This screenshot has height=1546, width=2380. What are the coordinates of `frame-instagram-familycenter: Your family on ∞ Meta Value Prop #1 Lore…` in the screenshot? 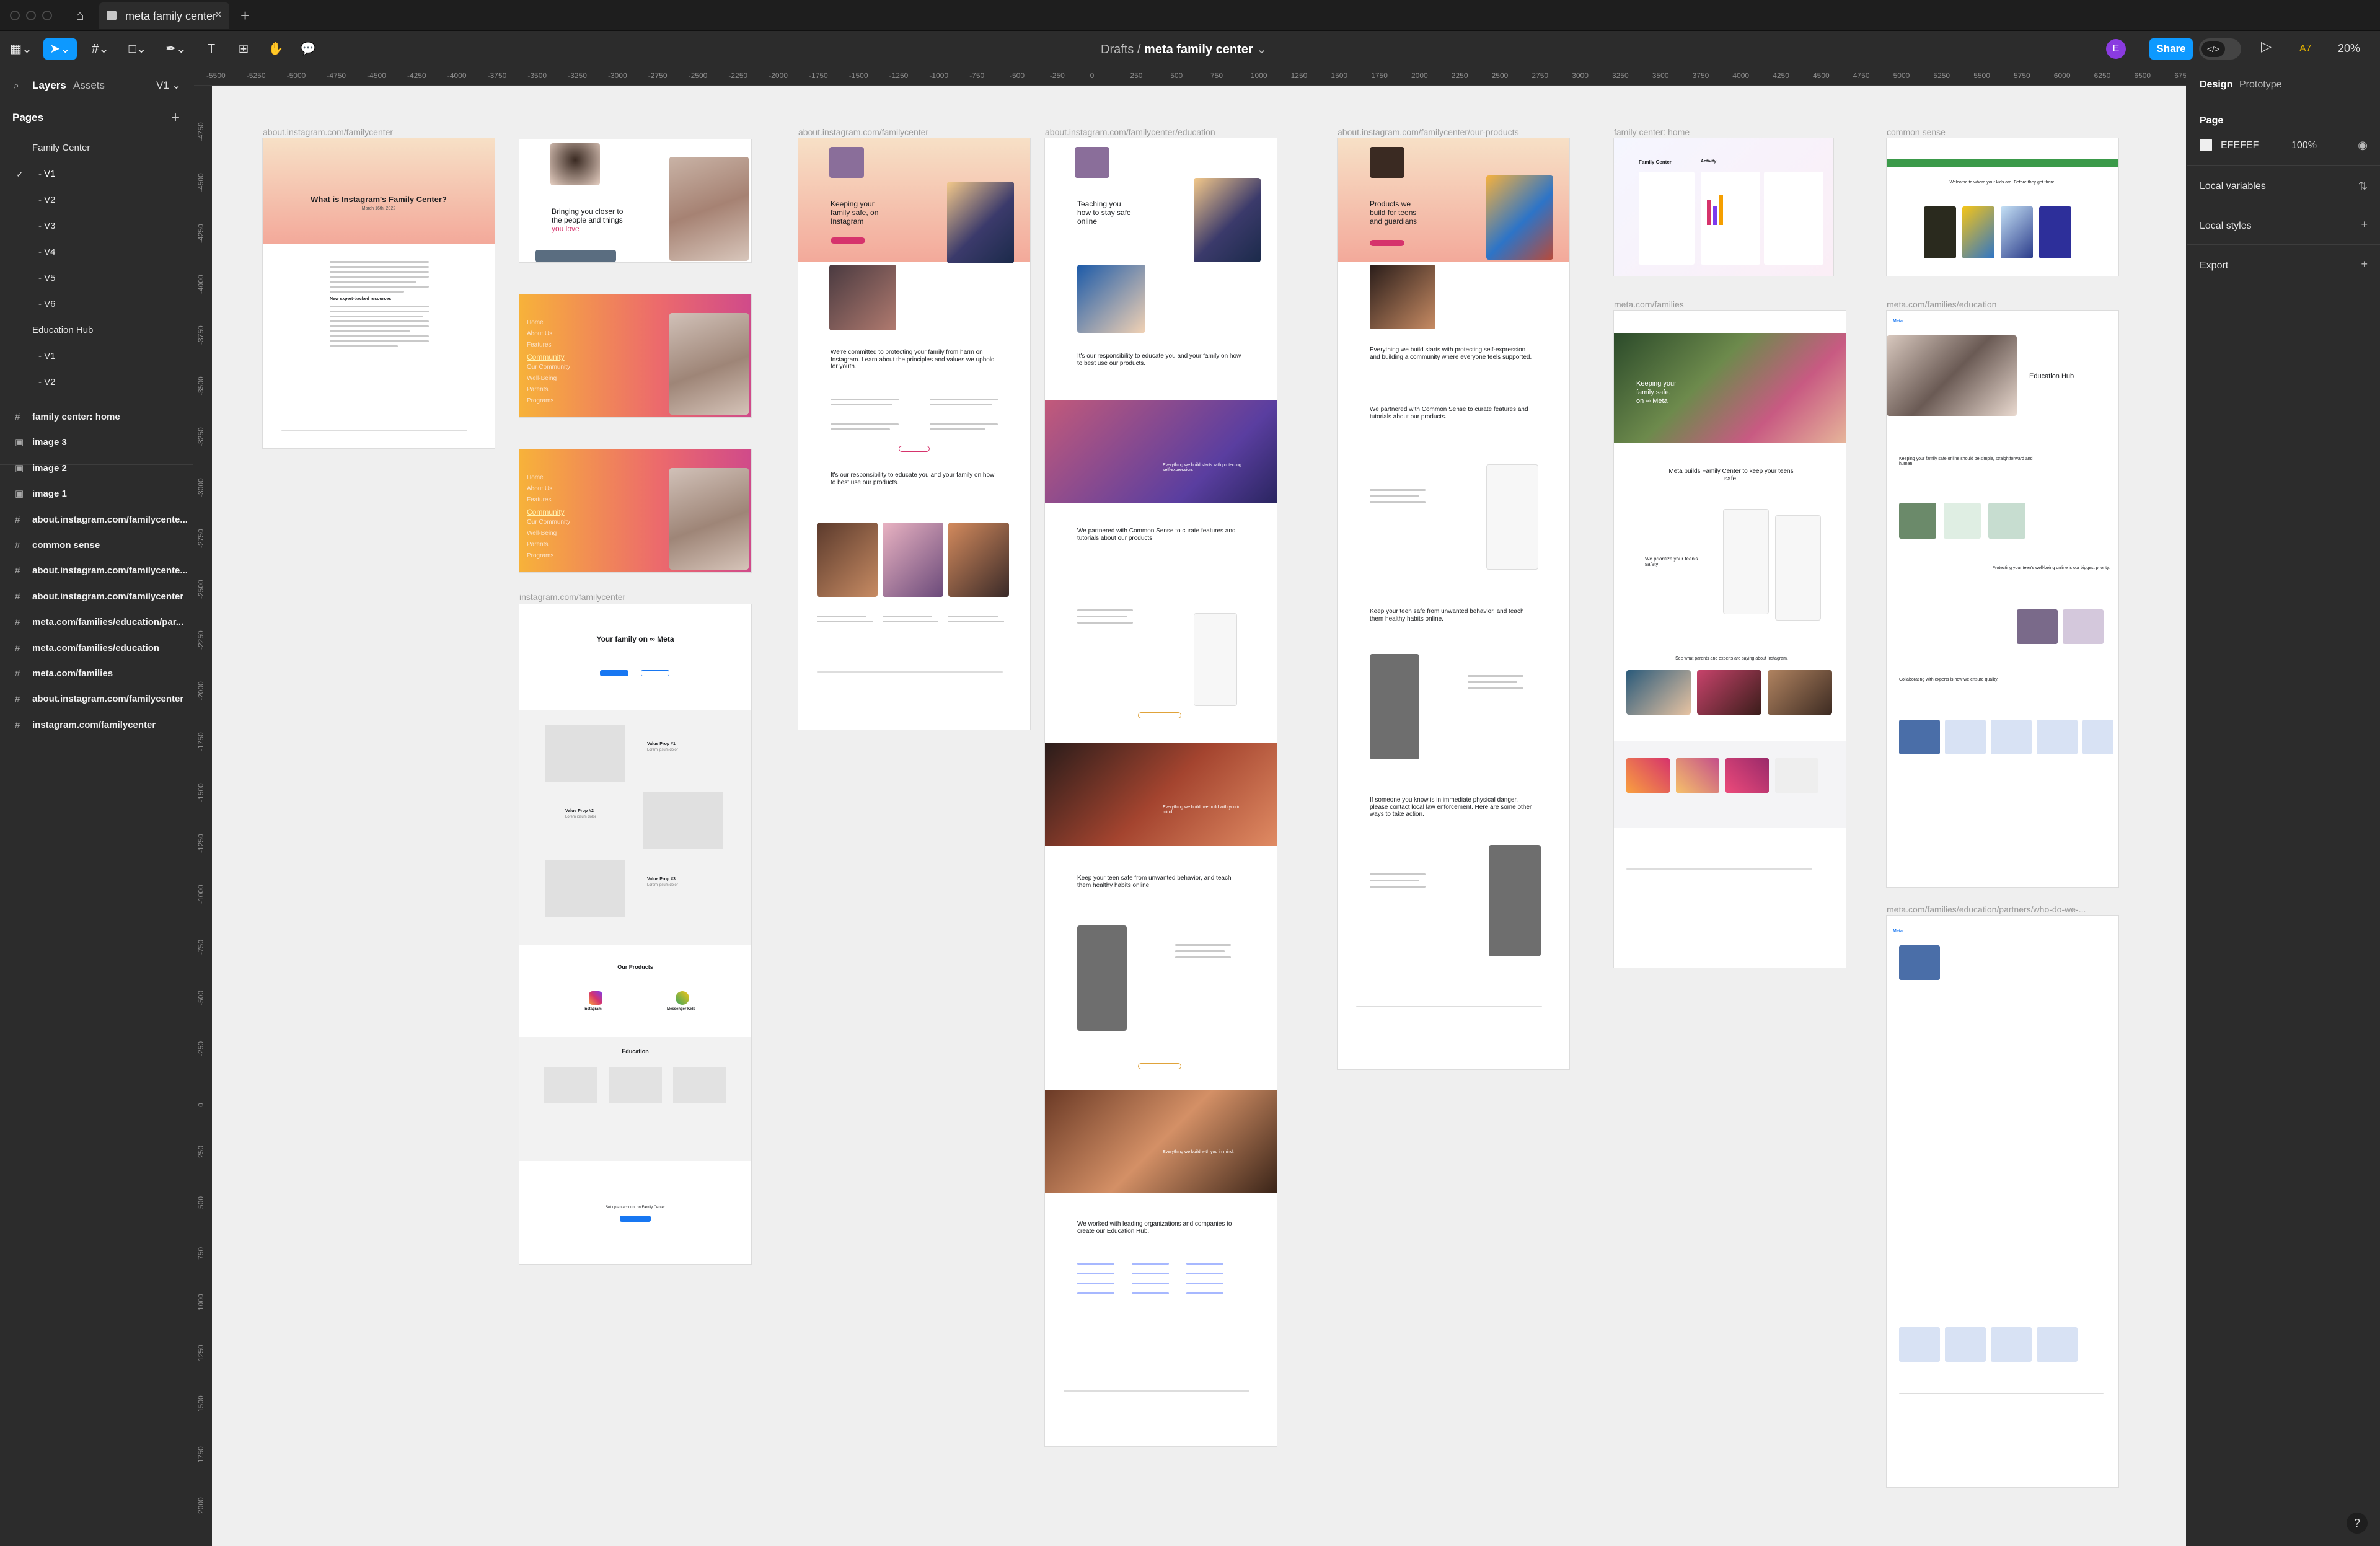 It's located at (635, 934).